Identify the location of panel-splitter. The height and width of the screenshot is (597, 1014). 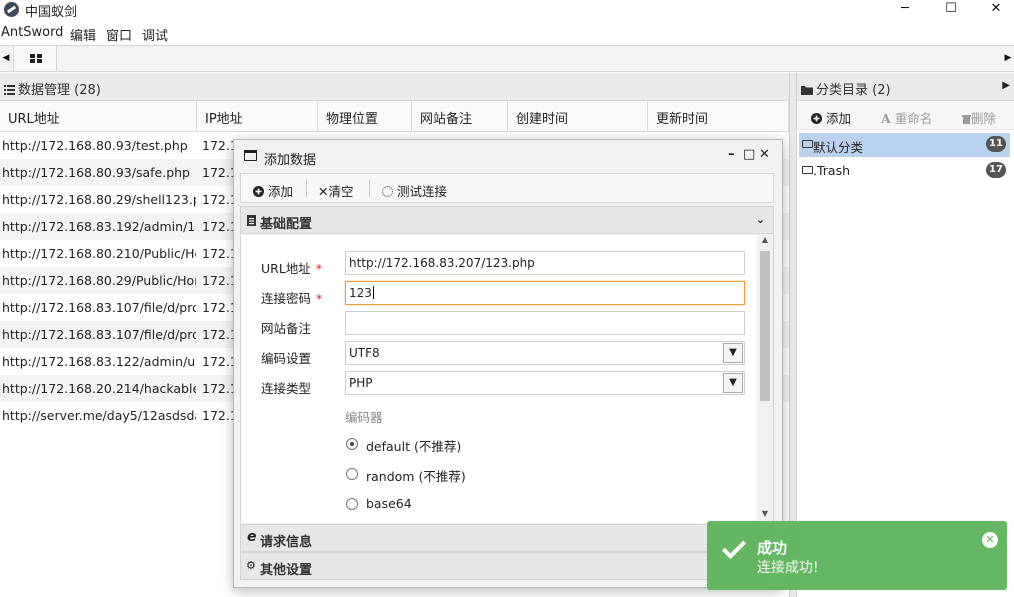
(793, 335).